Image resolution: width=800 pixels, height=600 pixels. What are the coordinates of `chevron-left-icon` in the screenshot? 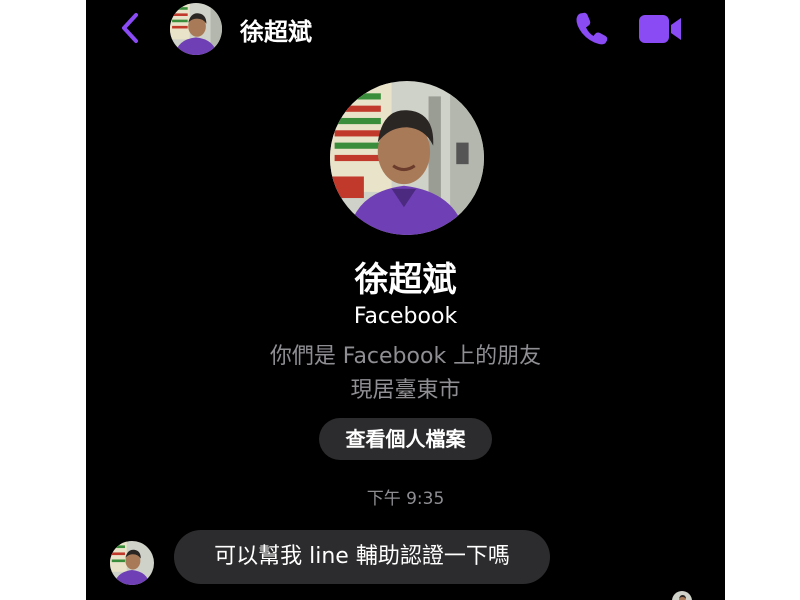 It's located at (130, 28).